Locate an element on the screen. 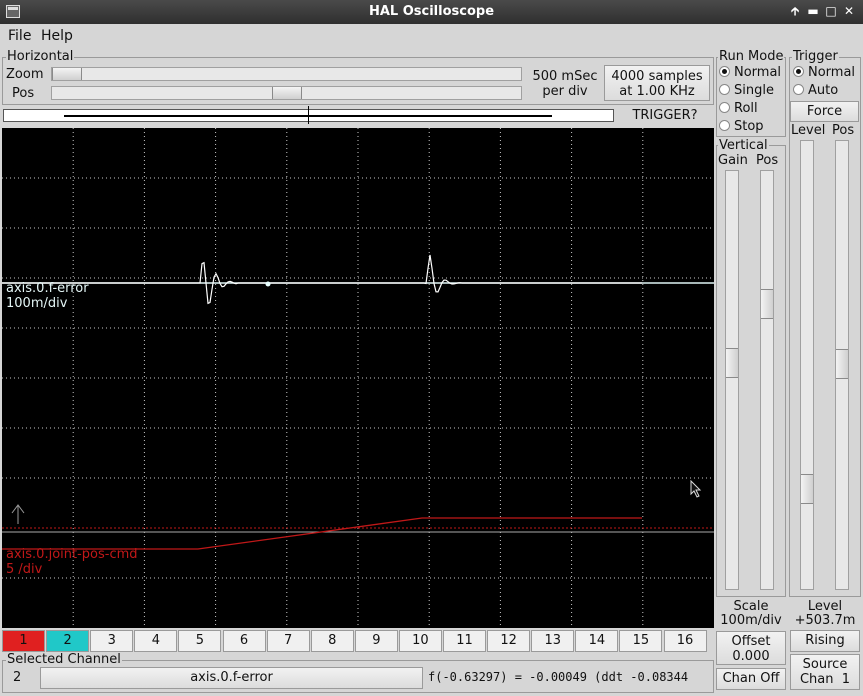  sample-rate-line1: 500 mSec is located at coordinates (565, 76).